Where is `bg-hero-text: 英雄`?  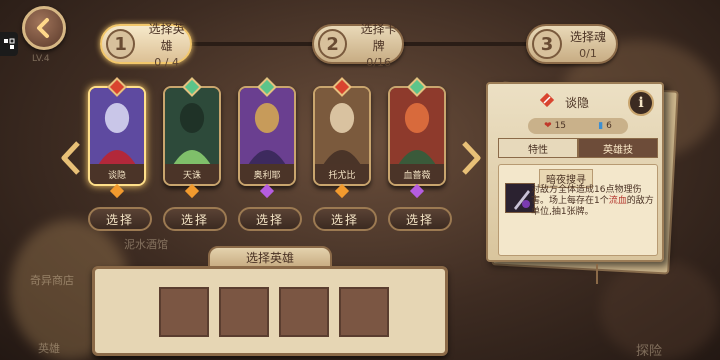 bg-hero-text: 英雄 is located at coordinates (49, 348).